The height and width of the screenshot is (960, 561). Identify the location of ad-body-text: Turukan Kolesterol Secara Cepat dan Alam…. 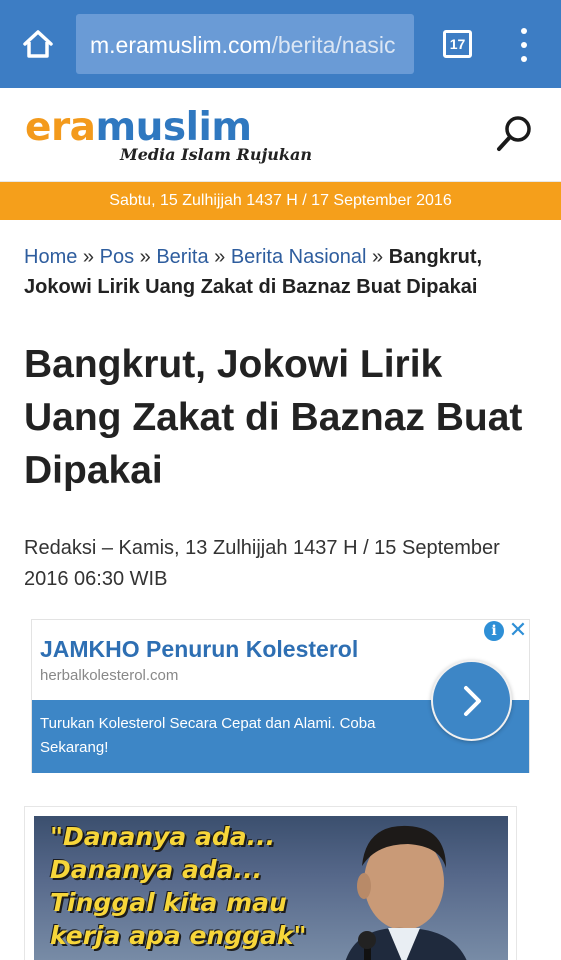
(208, 735).